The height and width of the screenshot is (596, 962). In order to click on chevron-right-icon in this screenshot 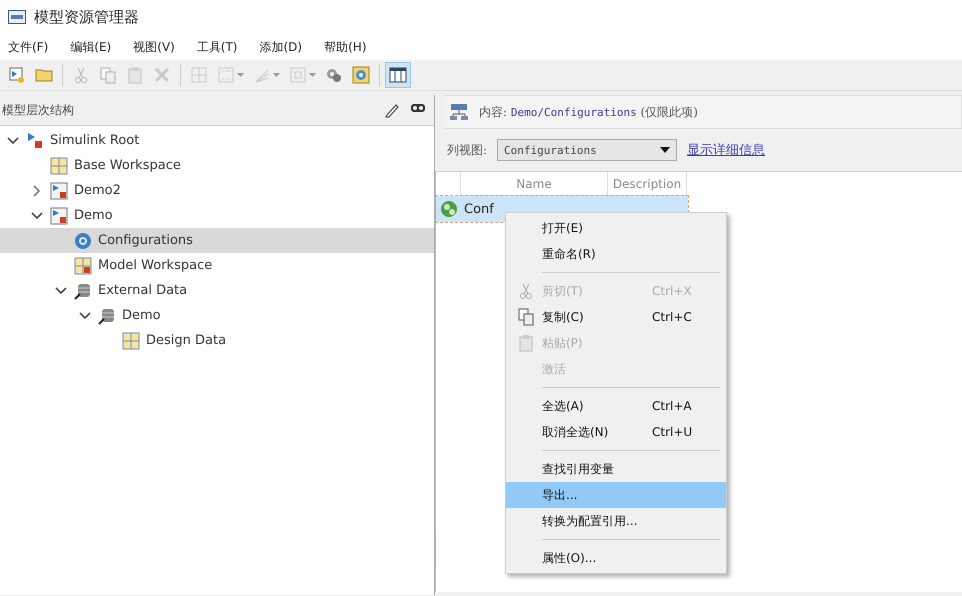, I will do `click(37, 190)`.